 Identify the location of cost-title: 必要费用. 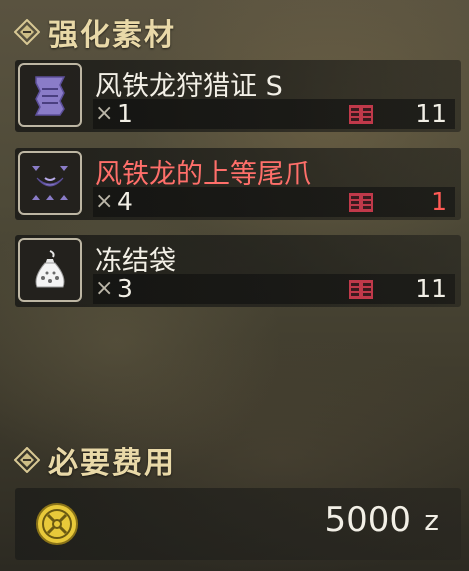
(112, 463).